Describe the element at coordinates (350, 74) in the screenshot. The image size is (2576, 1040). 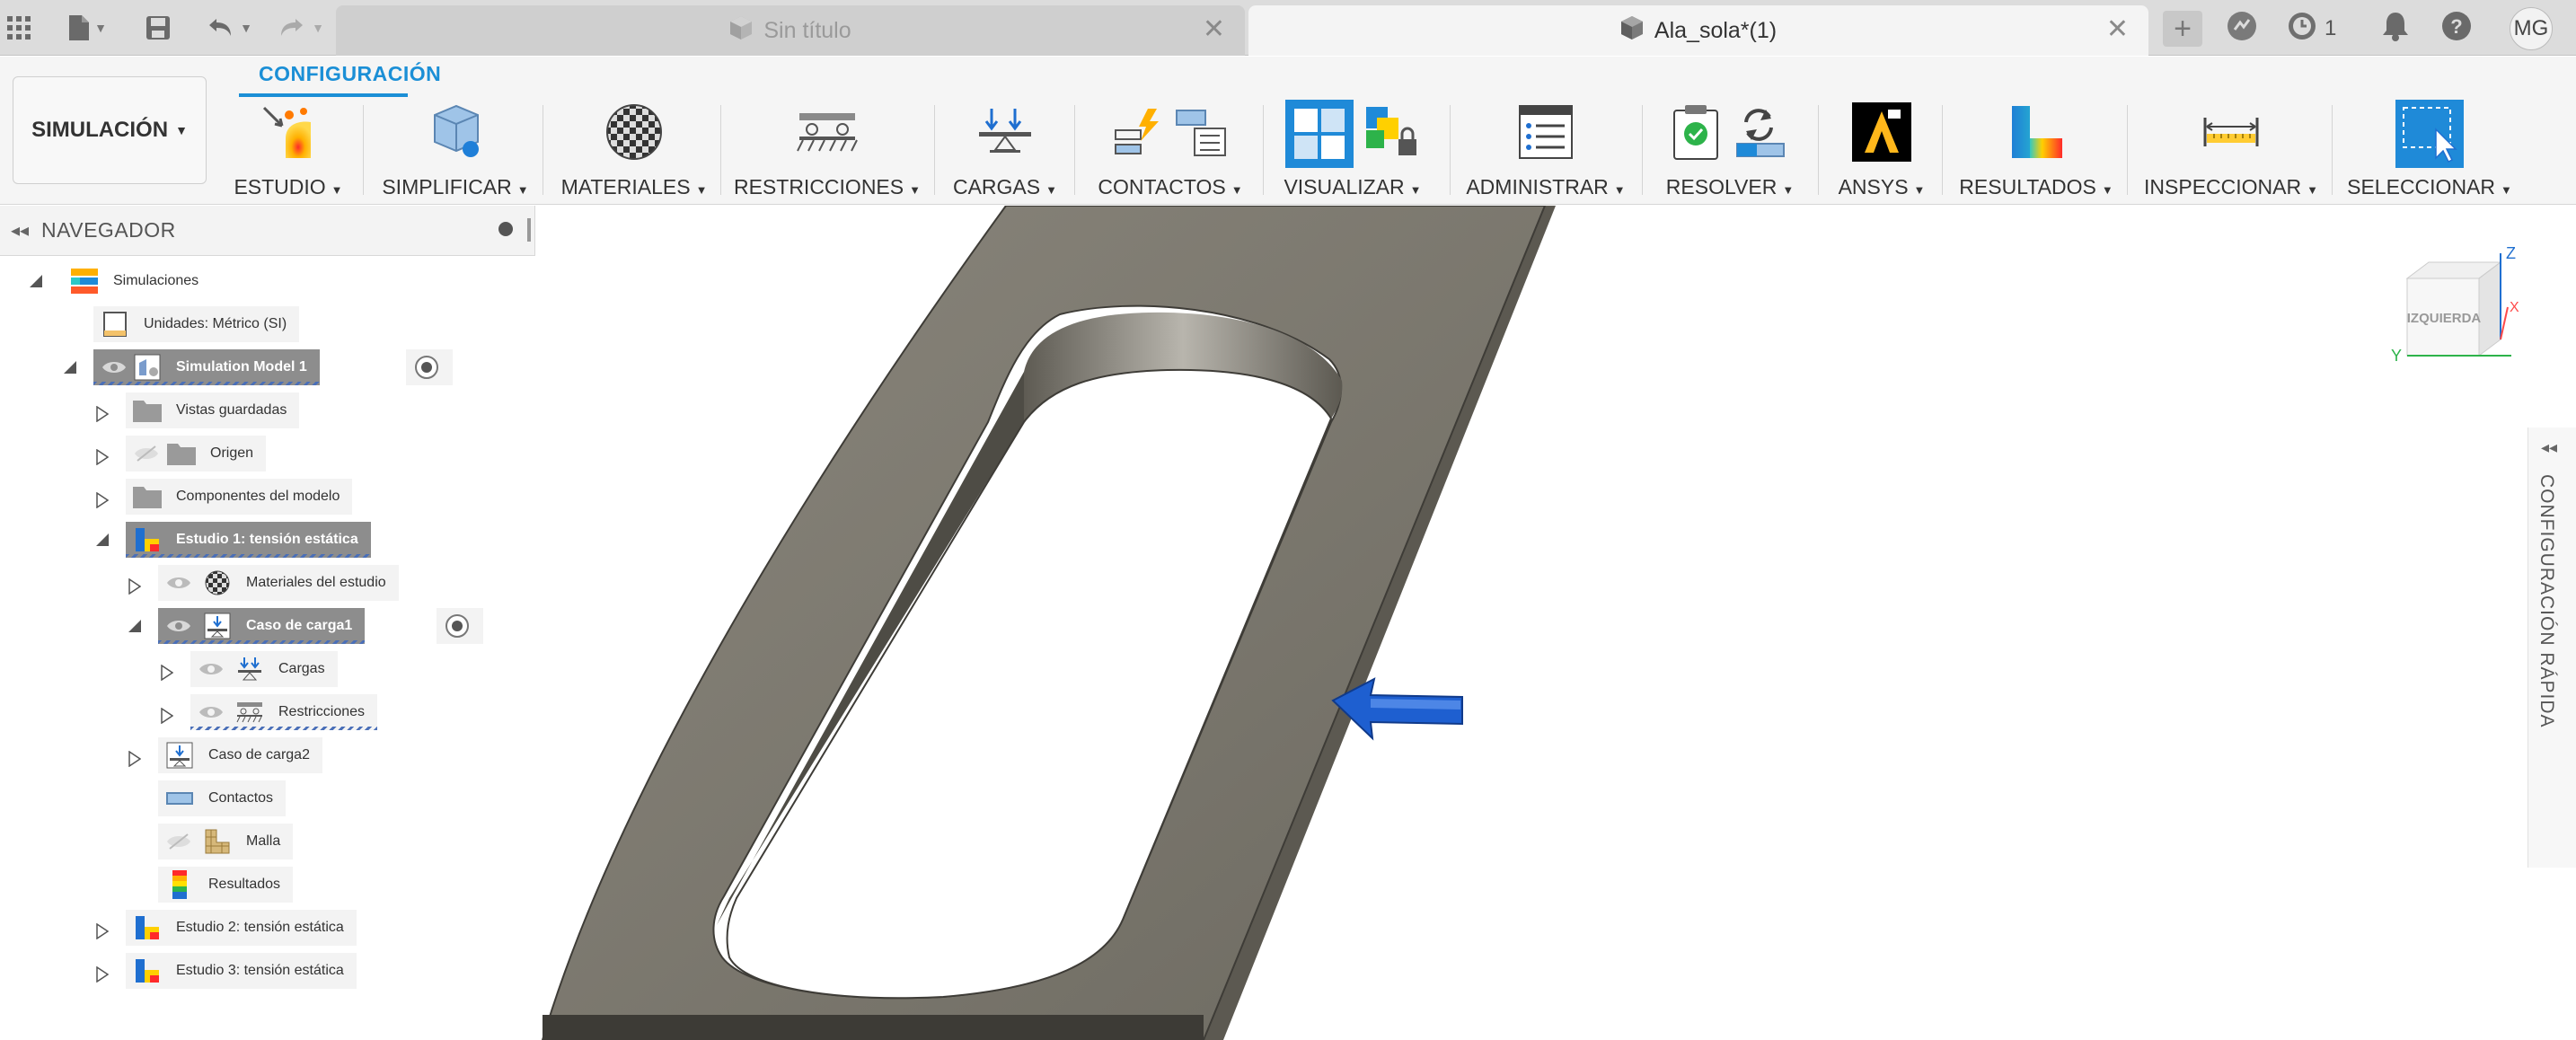
I see `tab-configuracion: CONFIGURACIÓN` at that location.